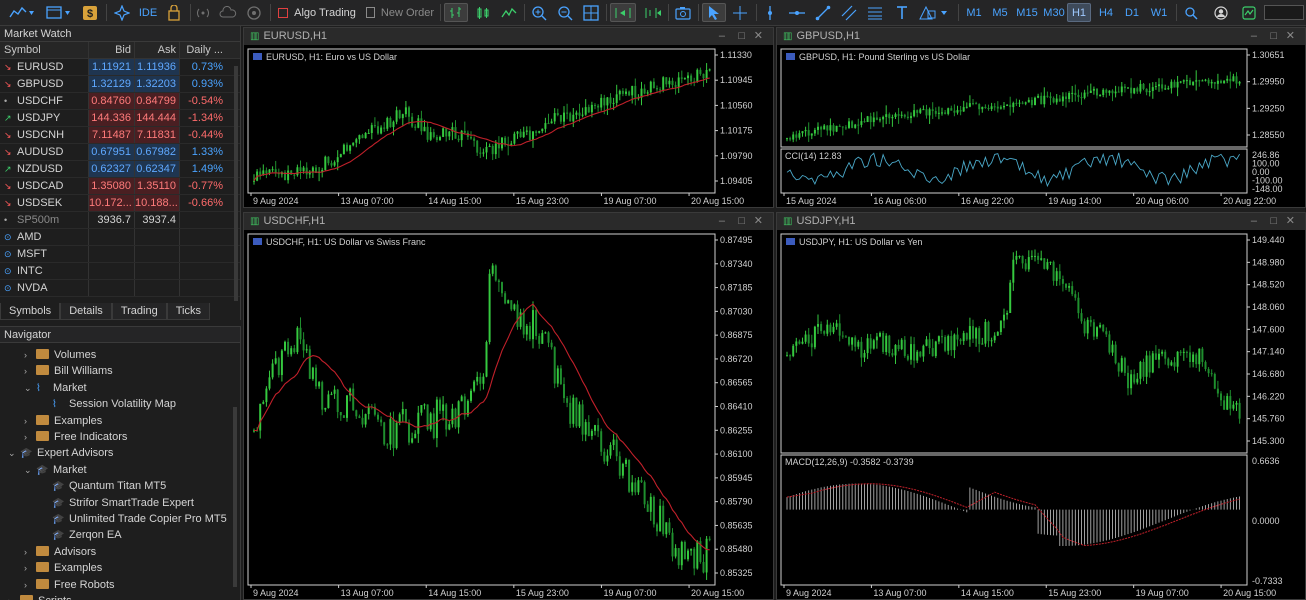 The width and height of the screenshot is (1306, 600). What do you see at coordinates (174, 12) in the screenshot?
I see `market-bag-icon` at bounding box center [174, 12].